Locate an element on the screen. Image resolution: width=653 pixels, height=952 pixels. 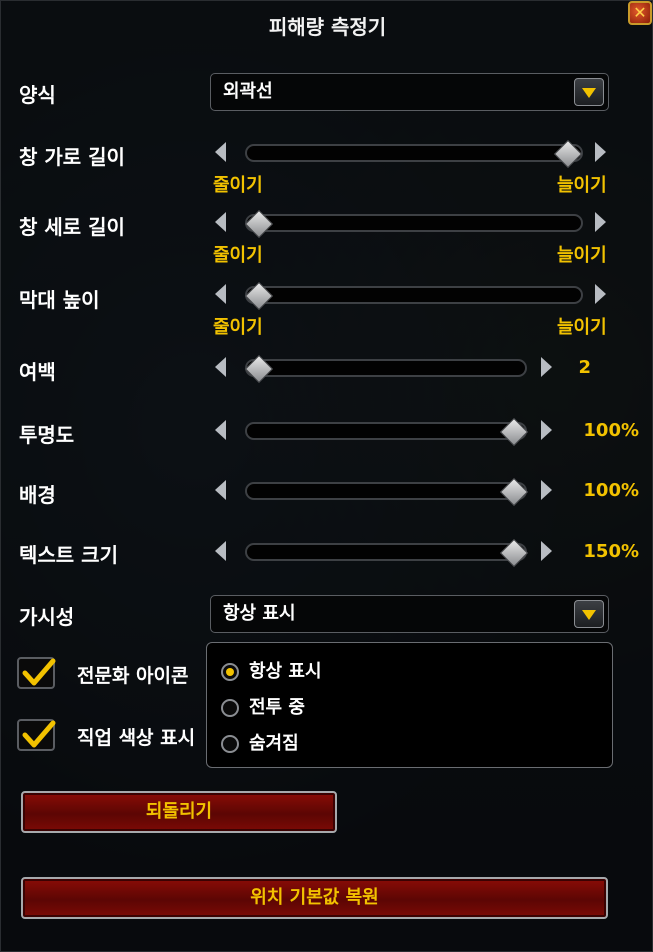
window-width-max-label: 늘이기 is located at coordinates (582, 185).